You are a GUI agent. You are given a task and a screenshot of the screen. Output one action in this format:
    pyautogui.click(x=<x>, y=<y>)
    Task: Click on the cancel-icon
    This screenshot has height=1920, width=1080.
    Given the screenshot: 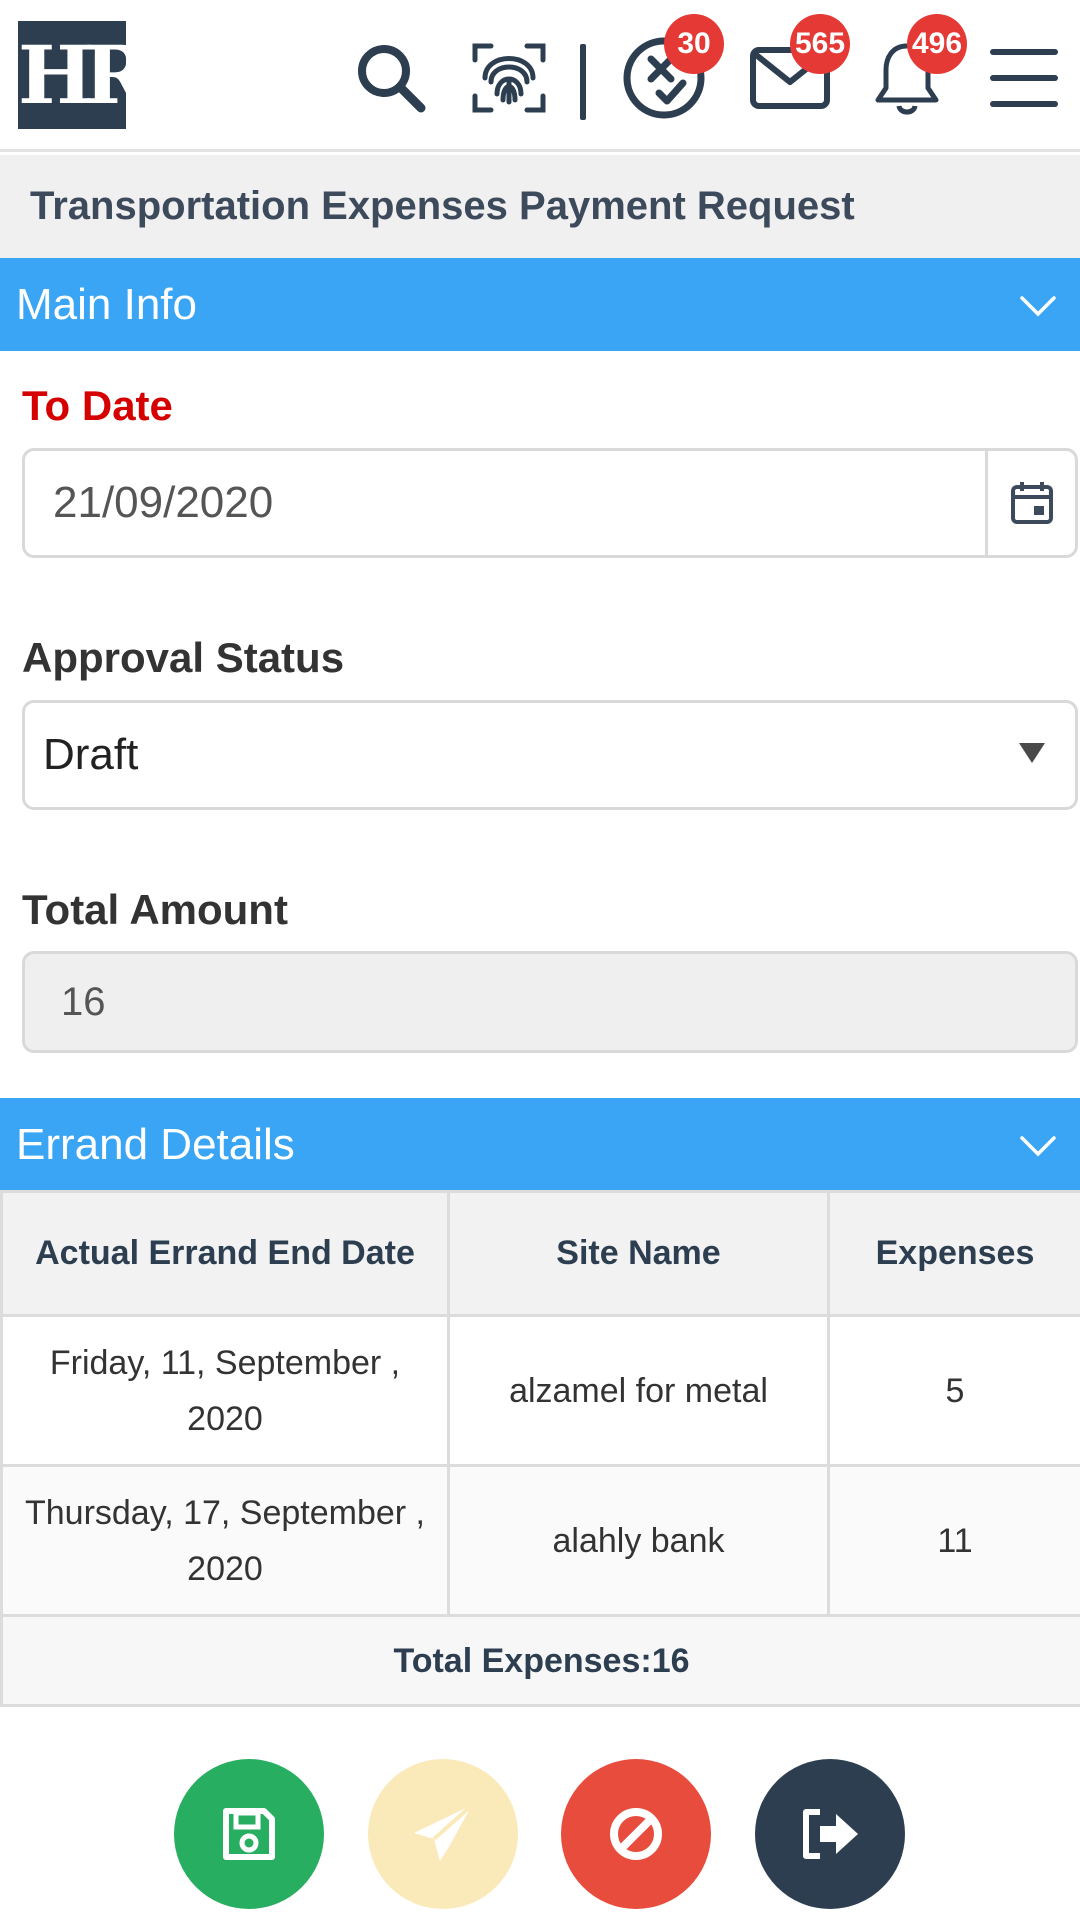 What is the action you would take?
    pyautogui.click(x=636, y=1834)
    